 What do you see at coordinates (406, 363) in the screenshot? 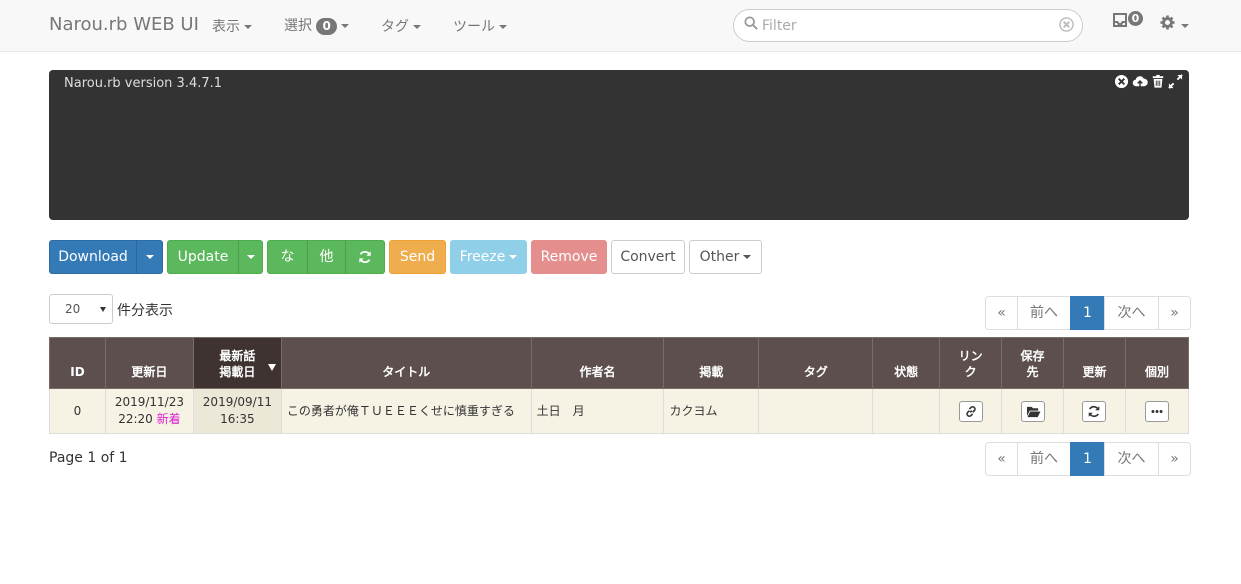
I see `column-header-title: タイトル` at bounding box center [406, 363].